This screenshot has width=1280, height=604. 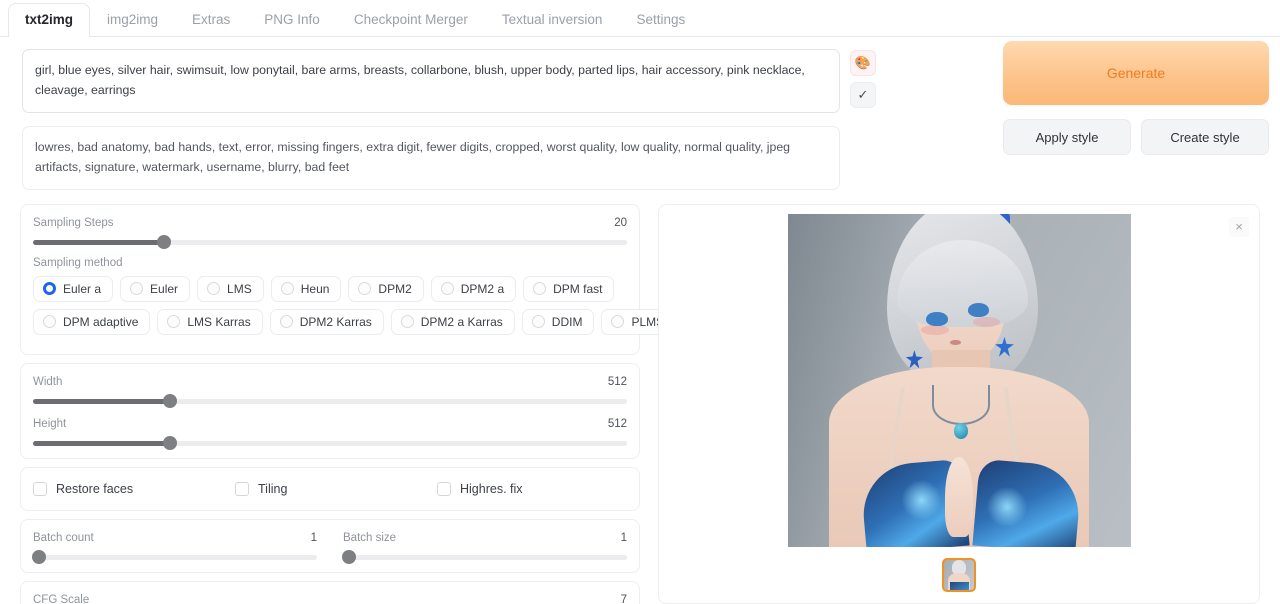 I want to click on radio-dpm-fast: DPM fast, so click(x=569, y=288).